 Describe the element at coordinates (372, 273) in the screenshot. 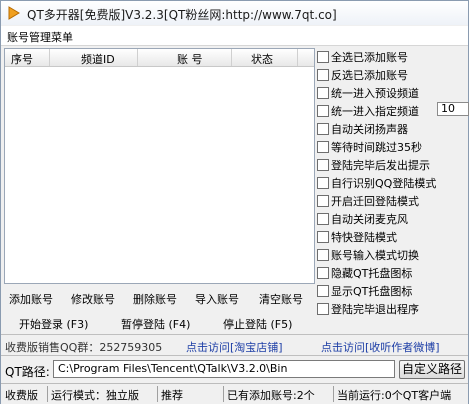

I see `option-label: 隐藏QT托盘图标` at that location.